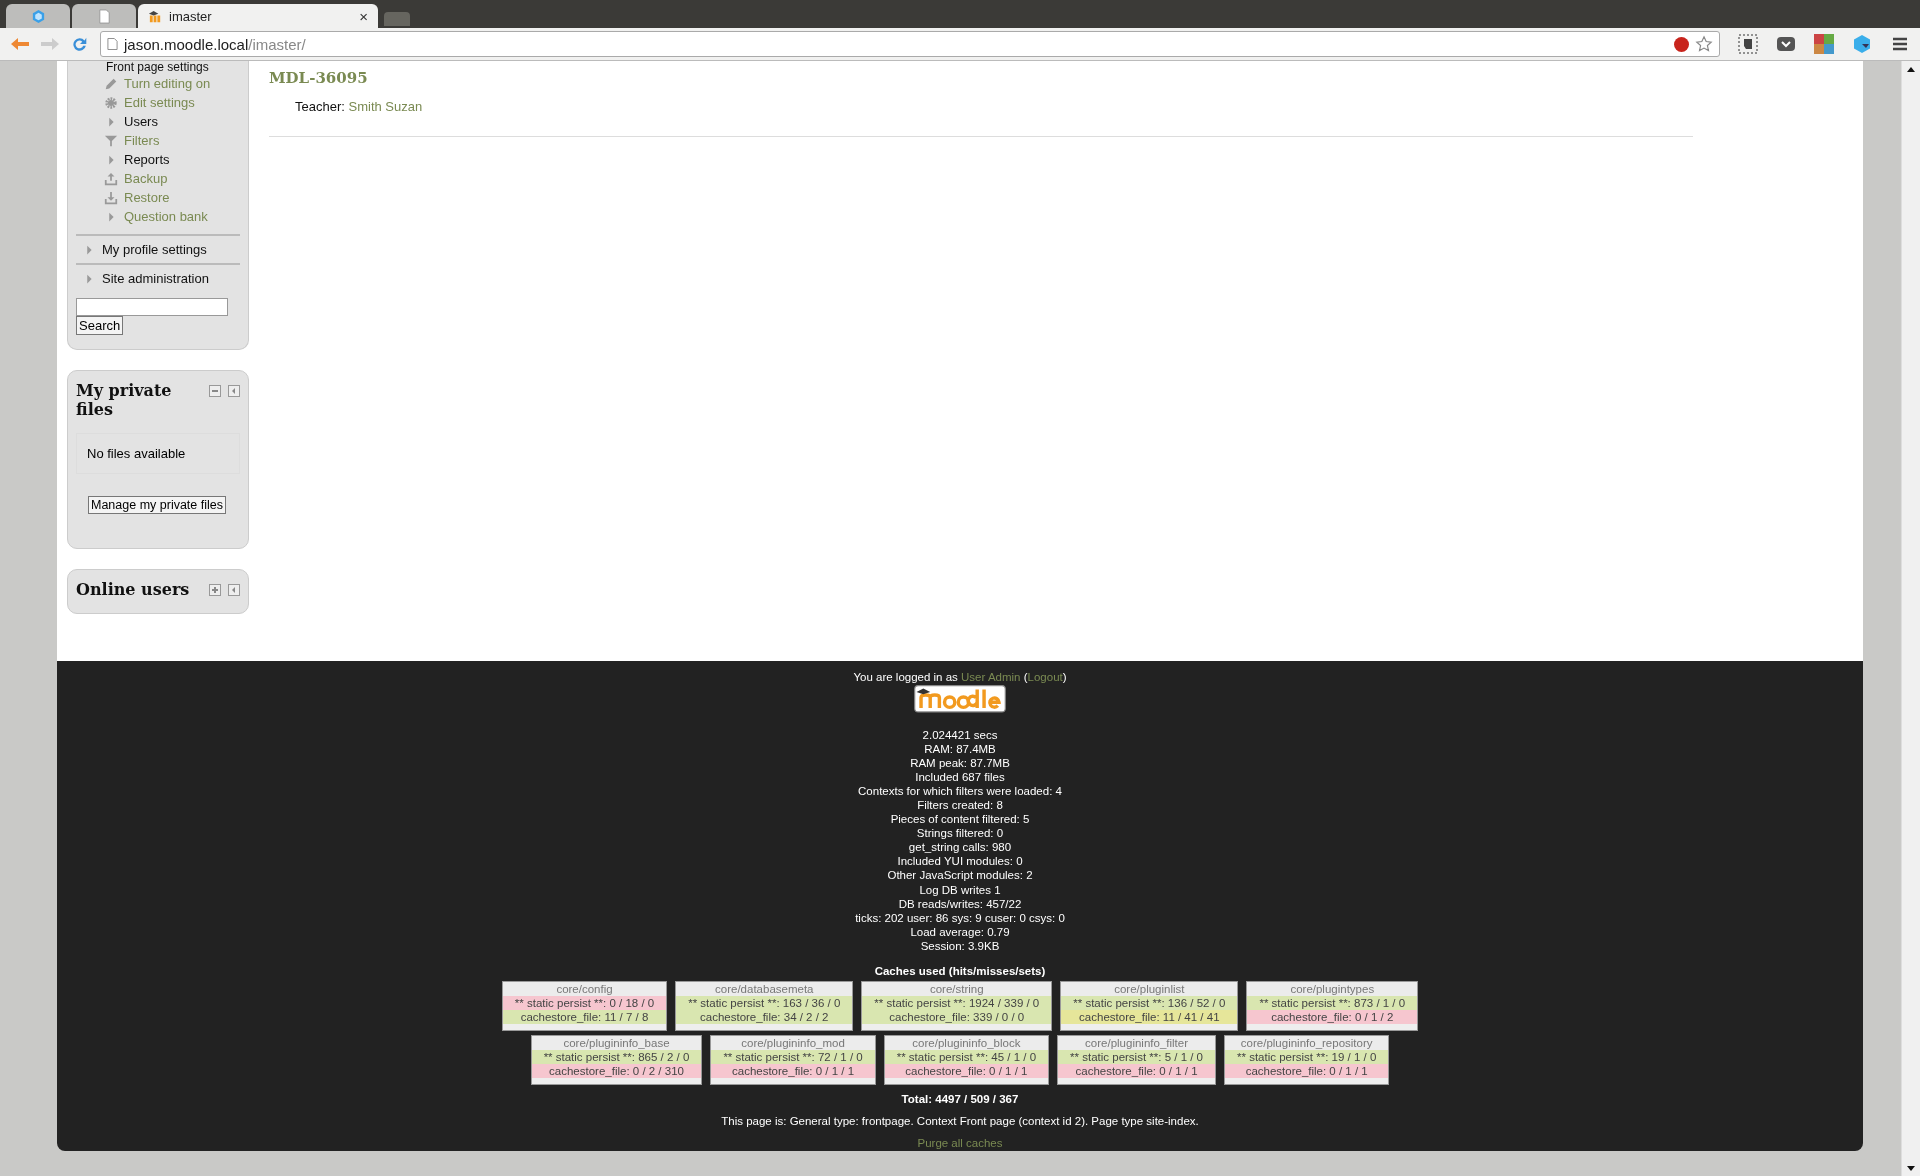 Image resolution: width=1920 pixels, height=1176 pixels. Describe the element at coordinates (1045, 677) in the screenshot. I see `logout-link: Logout` at that location.